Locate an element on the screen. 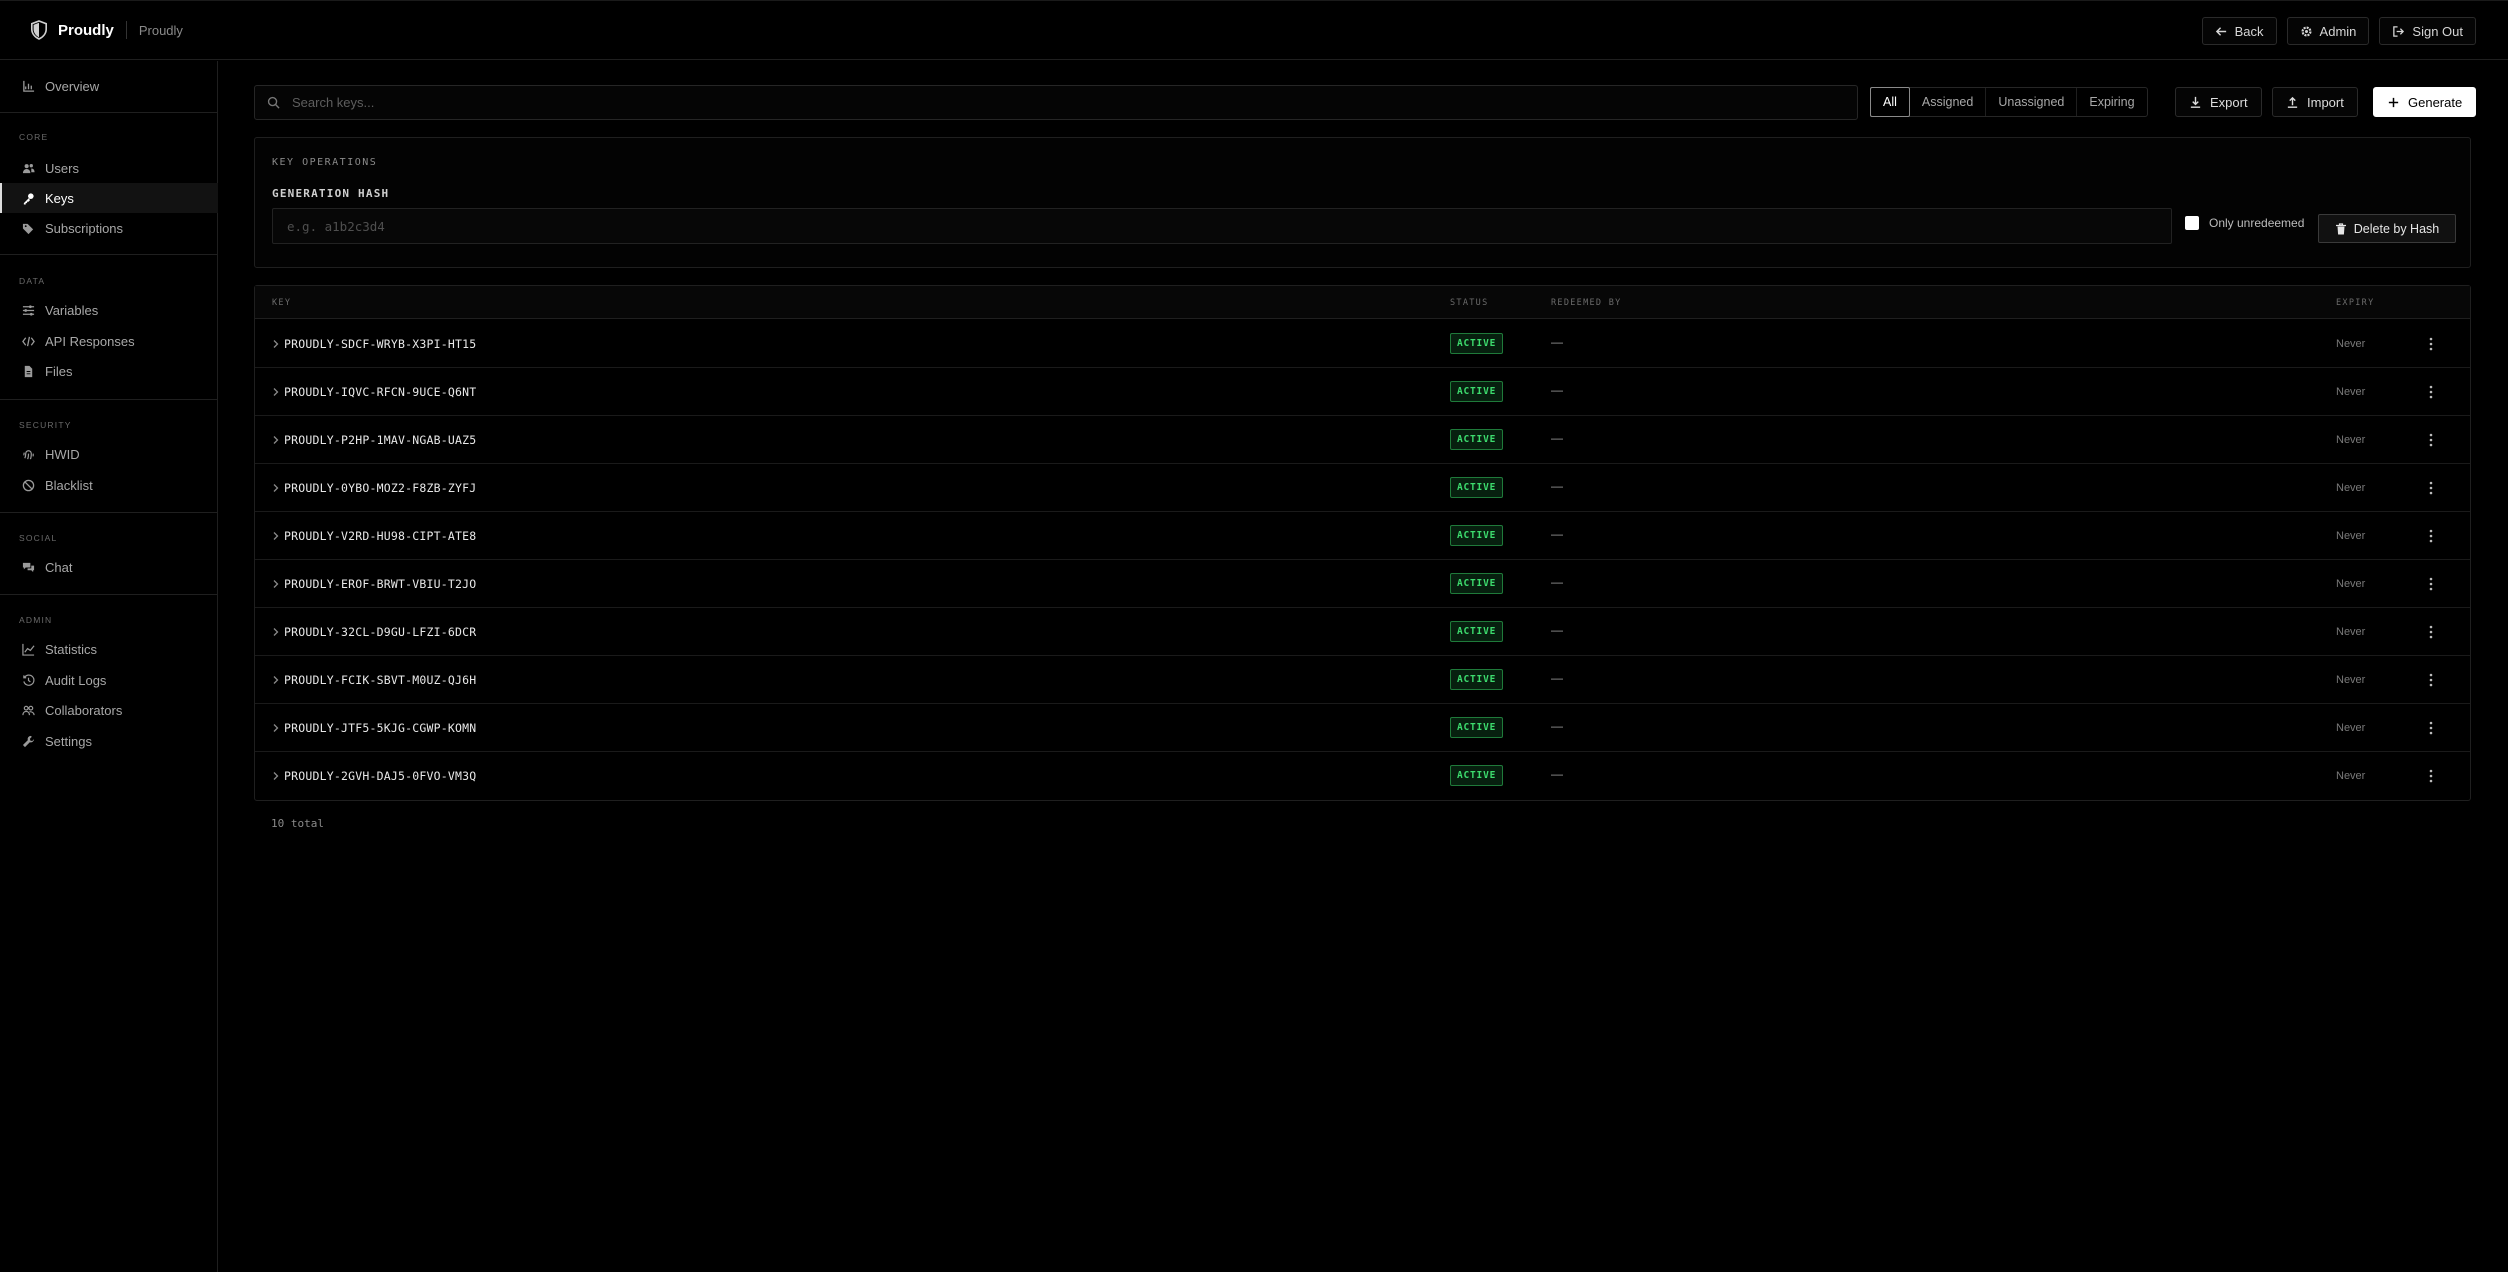  search-bar is located at coordinates (1056, 102).